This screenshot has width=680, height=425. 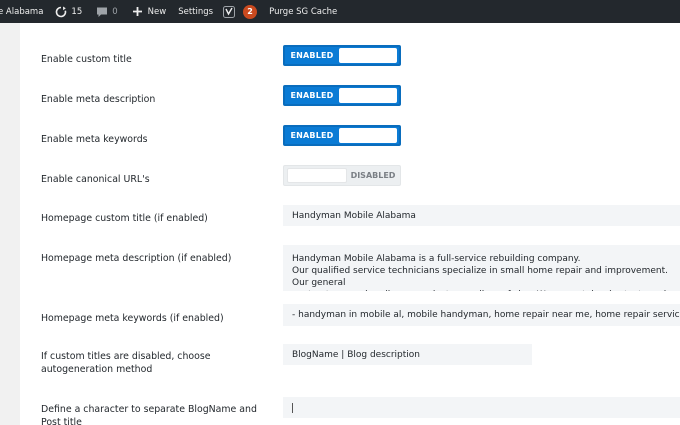 I want to click on autogeneration-value: BlogName | Blog description, so click(x=356, y=354).